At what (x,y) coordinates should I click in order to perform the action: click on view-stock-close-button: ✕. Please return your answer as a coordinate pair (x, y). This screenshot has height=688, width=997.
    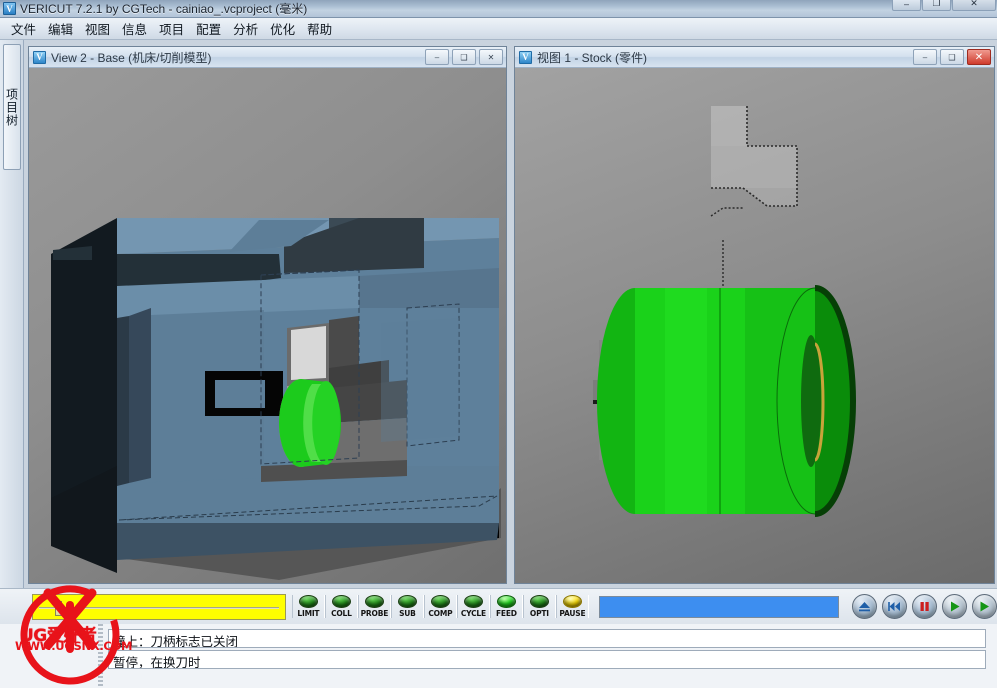
    Looking at the image, I should click on (979, 57).